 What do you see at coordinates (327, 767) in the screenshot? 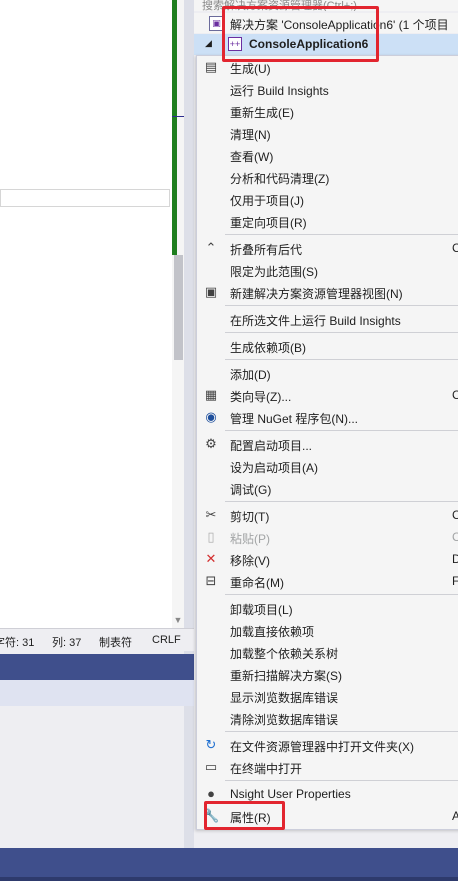
I see `menu-item-30: ▭ 在终端中打开` at bounding box center [327, 767].